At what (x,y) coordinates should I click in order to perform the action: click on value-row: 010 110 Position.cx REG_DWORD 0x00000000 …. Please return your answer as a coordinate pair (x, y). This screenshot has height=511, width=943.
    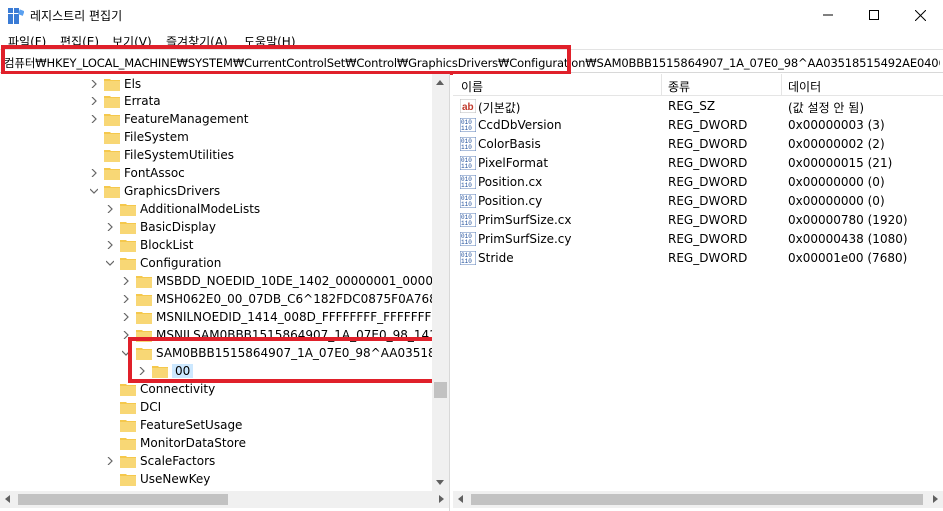
    Looking at the image, I should click on (698, 182).